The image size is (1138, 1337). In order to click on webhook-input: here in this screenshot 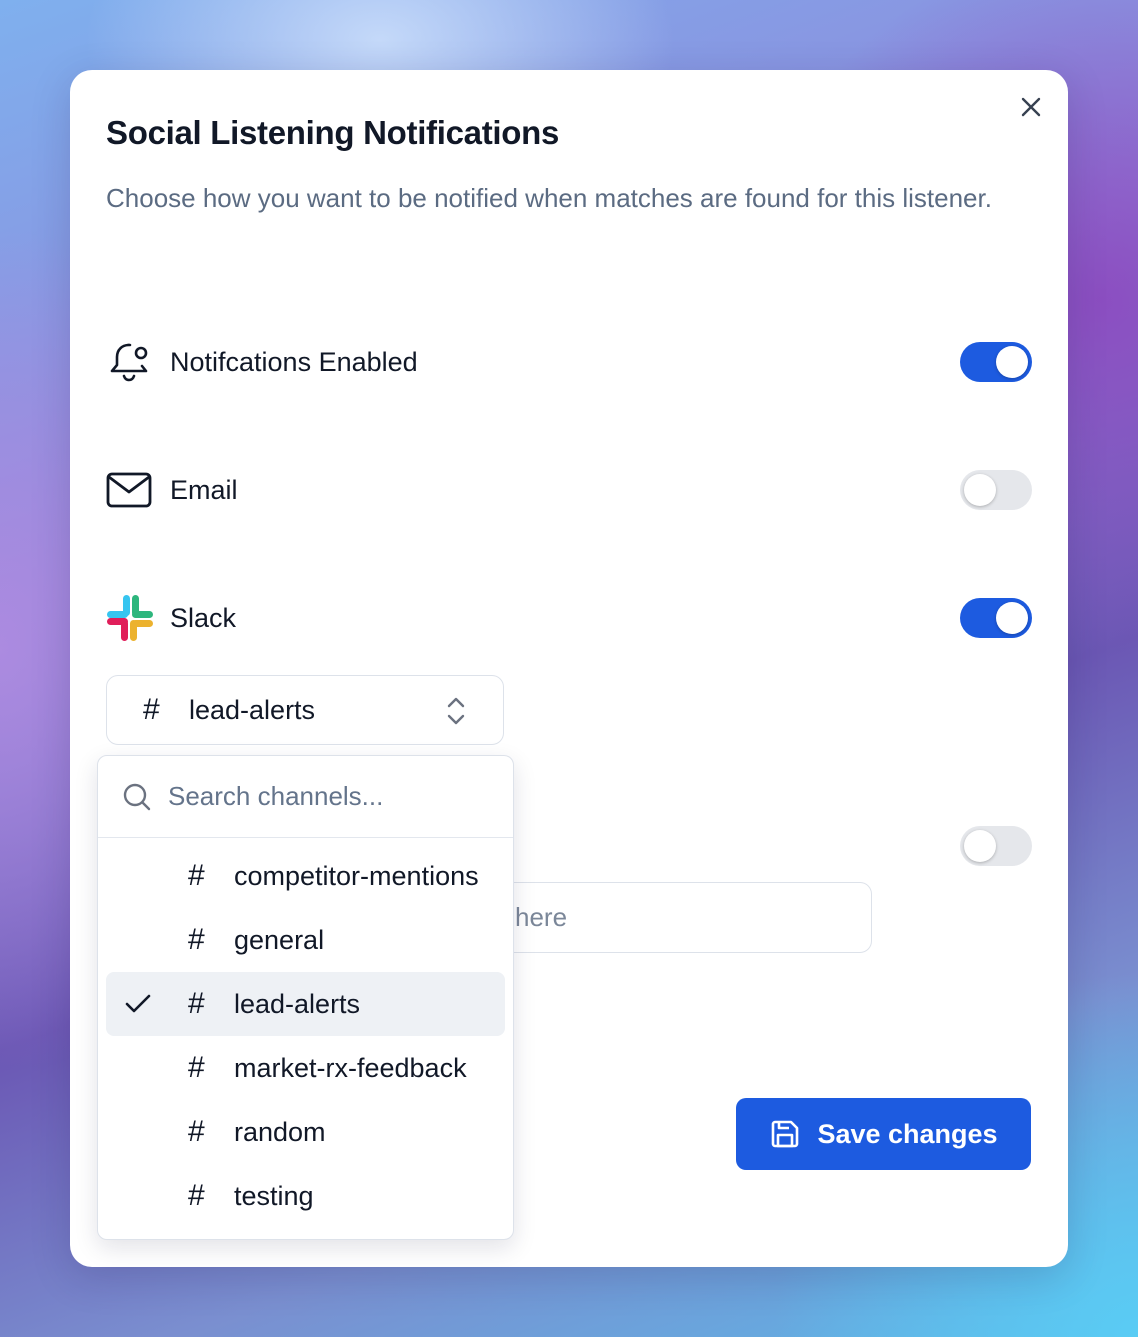, I will do `click(681, 917)`.